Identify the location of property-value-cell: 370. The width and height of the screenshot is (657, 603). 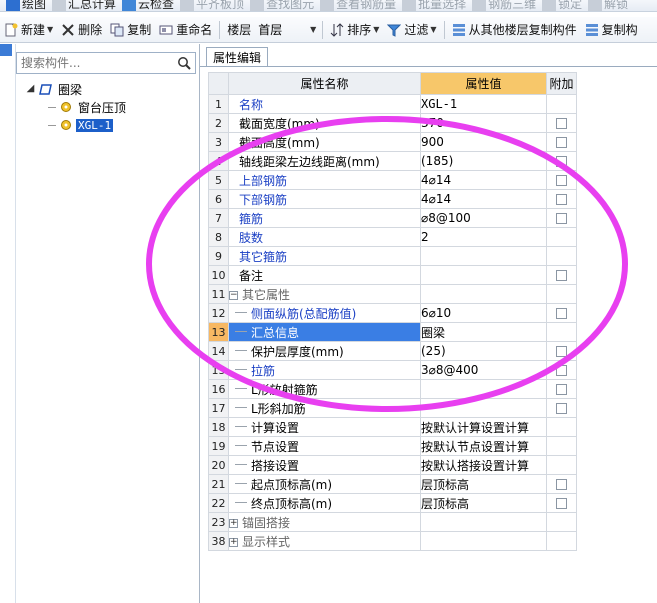
(483, 123).